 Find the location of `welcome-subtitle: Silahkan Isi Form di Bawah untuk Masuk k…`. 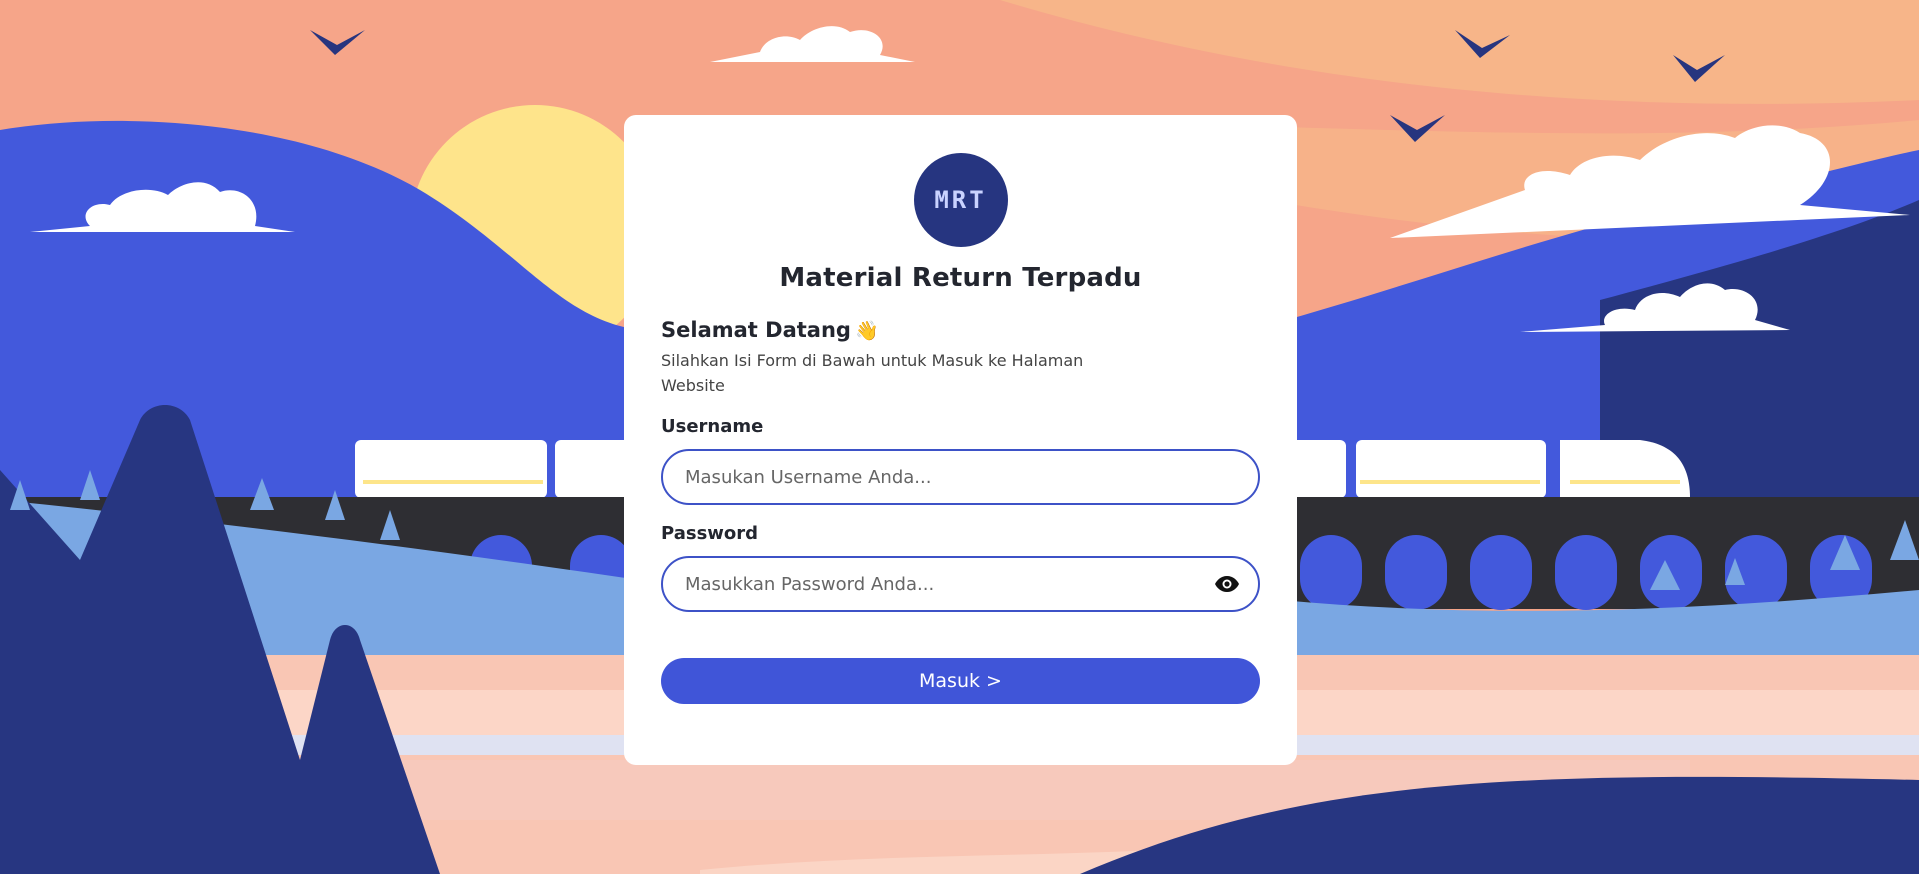

welcome-subtitle: Silahkan Isi Form di Bawah untuk Masuk k… is located at coordinates (872, 373).